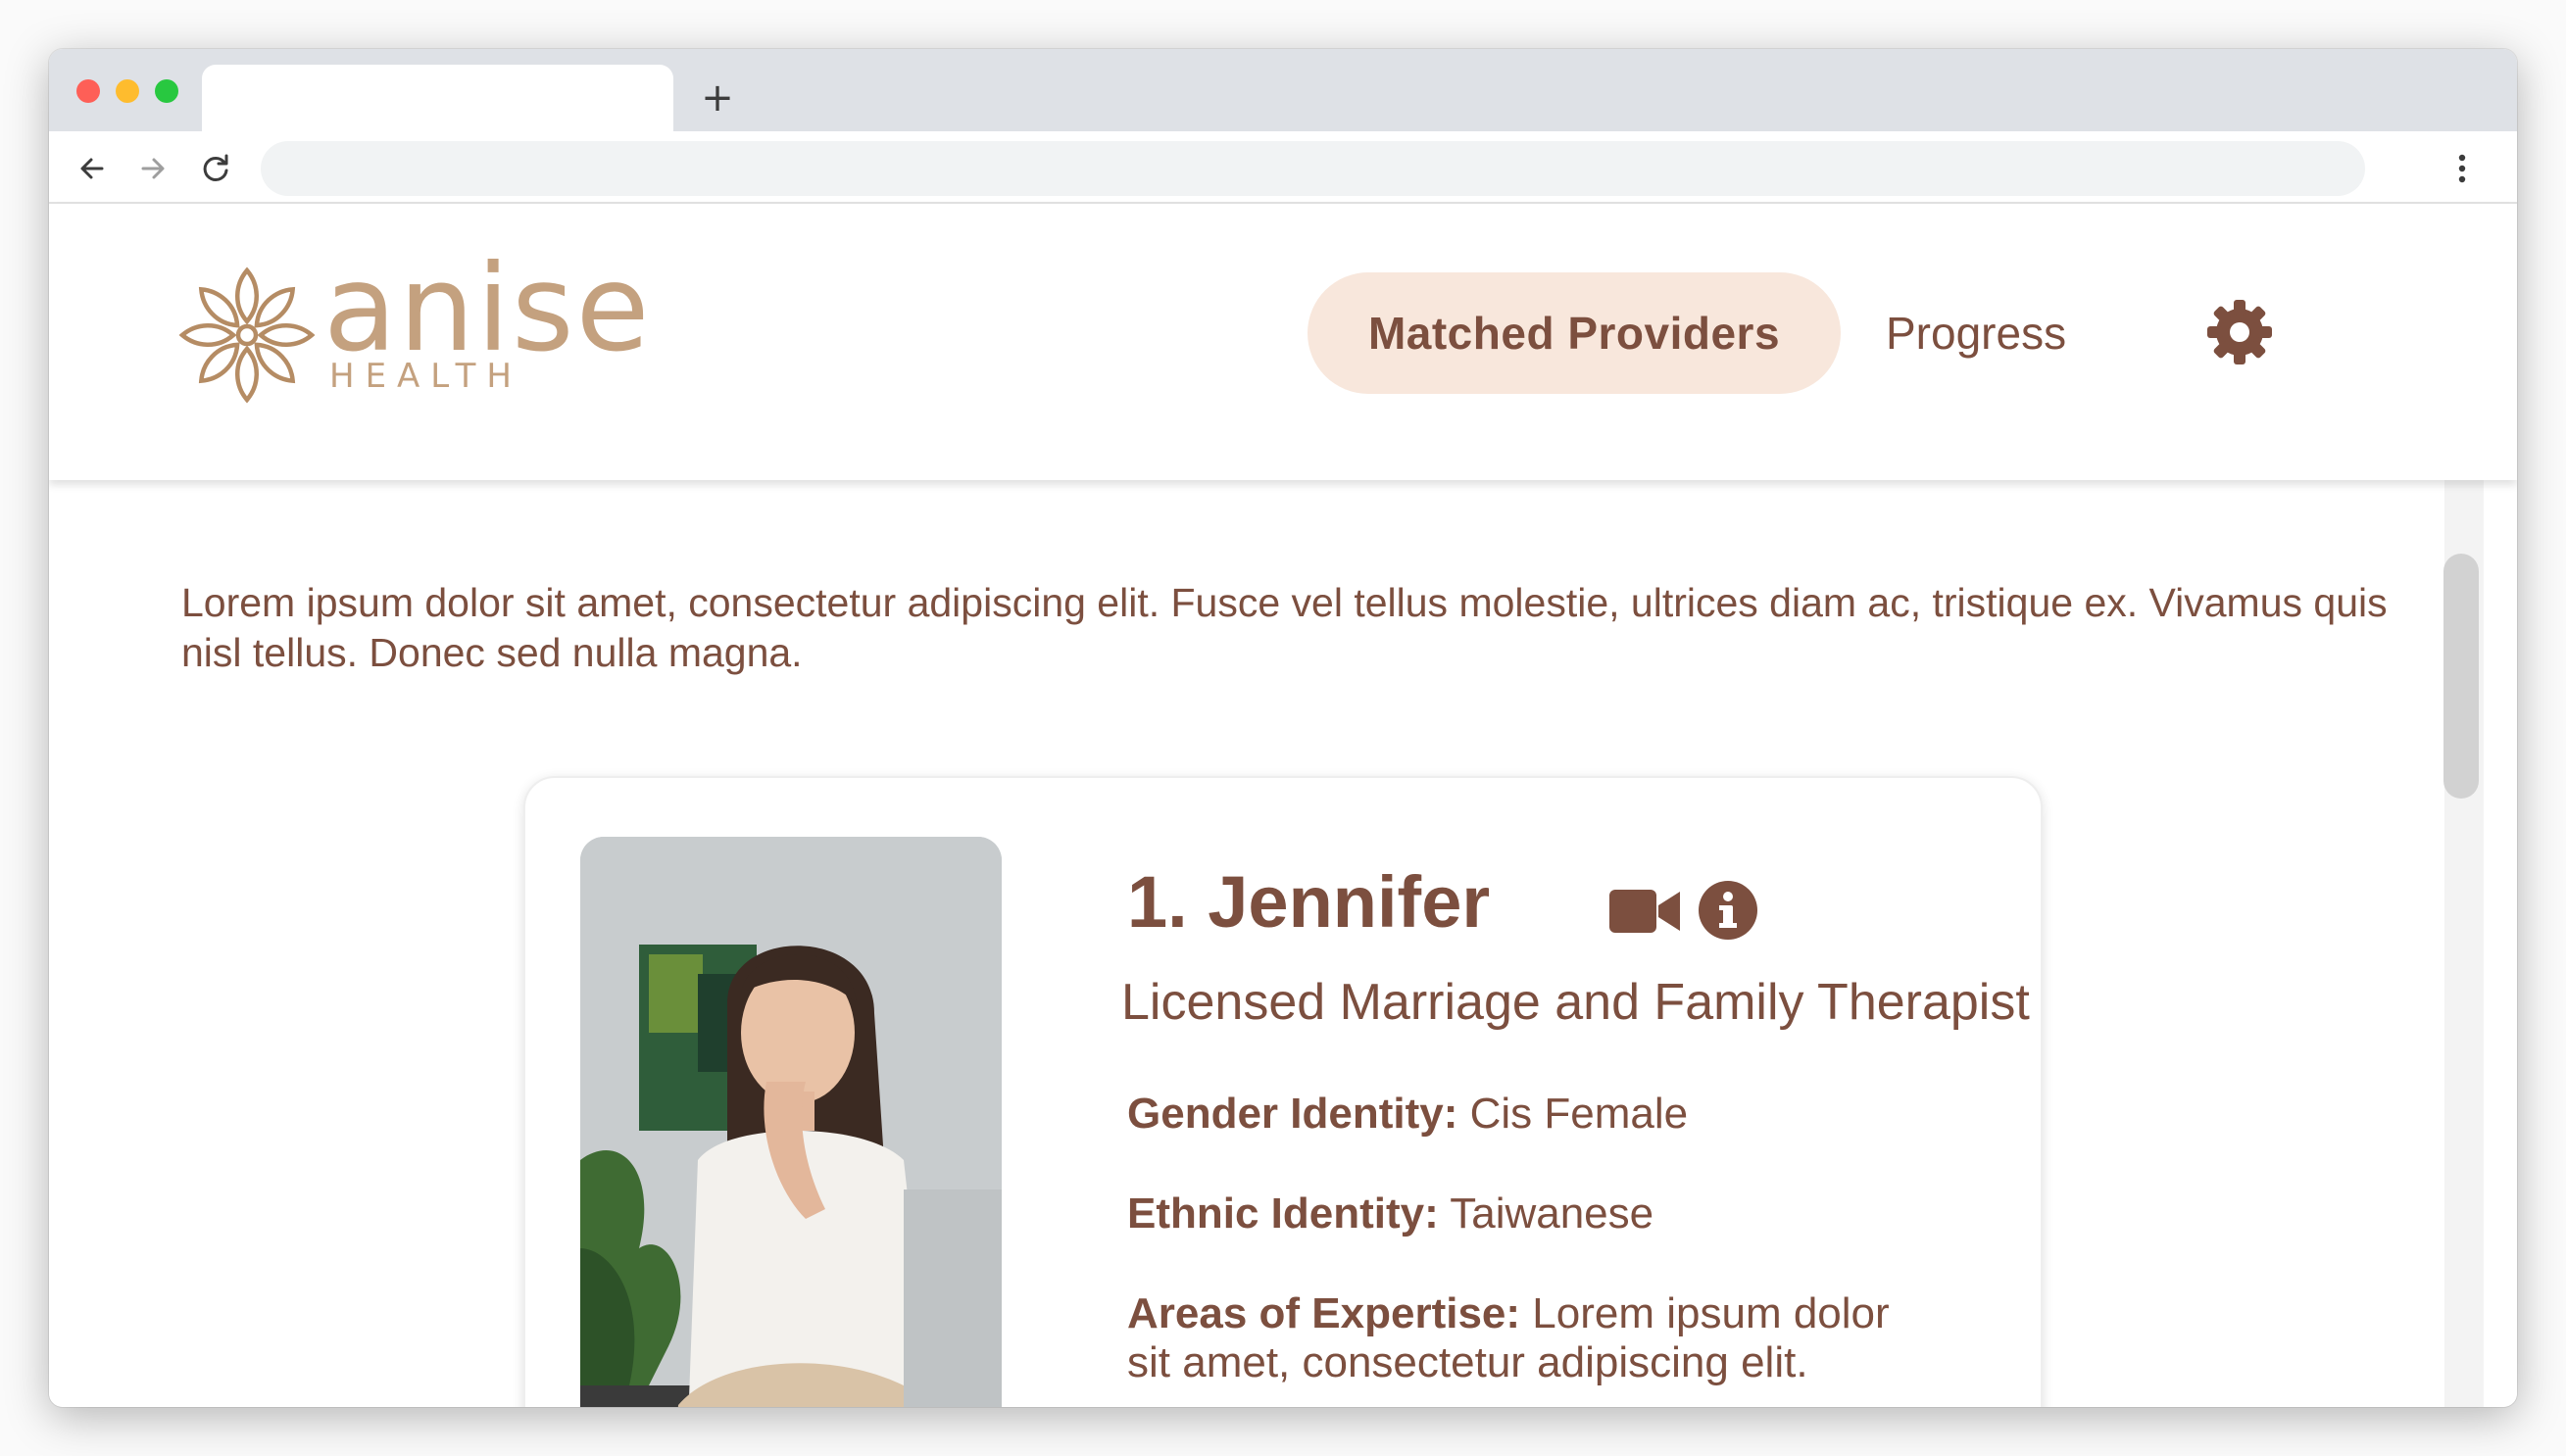 The image size is (2566, 1456). What do you see at coordinates (166, 91) in the screenshot?
I see `maximize-window-button` at bounding box center [166, 91].